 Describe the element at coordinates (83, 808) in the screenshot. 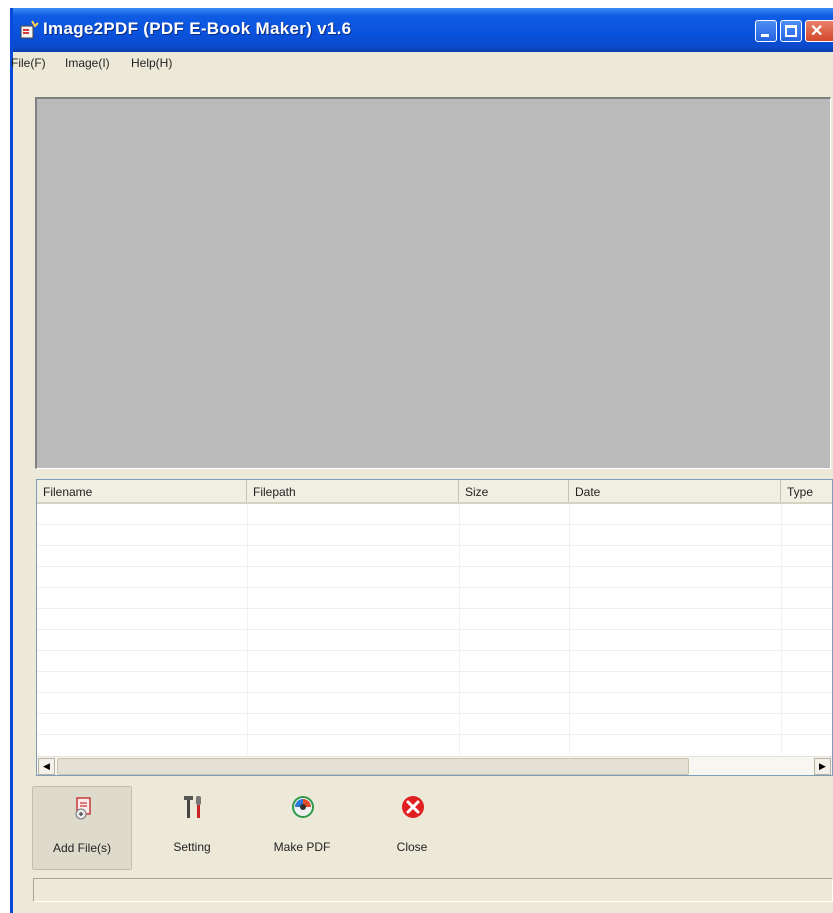

I see `add-file-icon` at that location.